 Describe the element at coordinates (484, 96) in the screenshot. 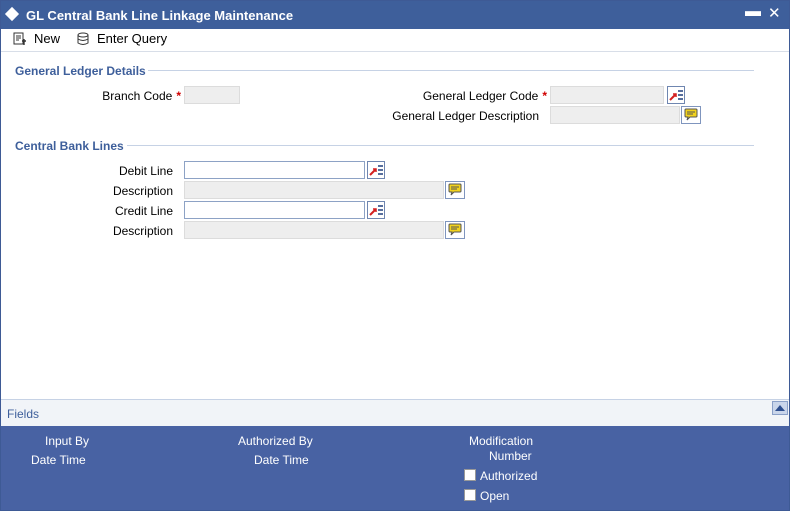

I see `general-ledger-code-label: General Ledger Code *` at that location.